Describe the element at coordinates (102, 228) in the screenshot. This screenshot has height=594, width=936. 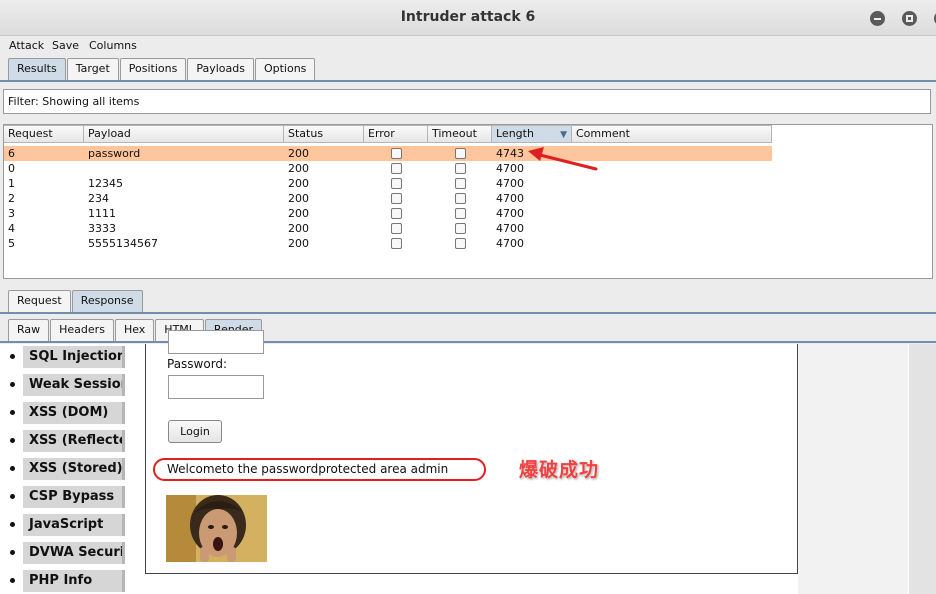
I see `payload-cell: 3333` at that location.